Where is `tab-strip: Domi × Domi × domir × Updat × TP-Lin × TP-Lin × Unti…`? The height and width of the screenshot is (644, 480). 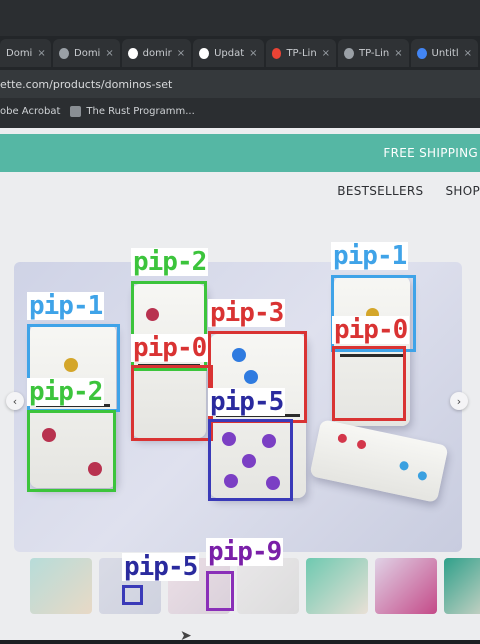 tab-strip: Domi × Domi × domir × Updat × TP-Lin × TP-Lin × Unti… is located at coordinates (240, 53).